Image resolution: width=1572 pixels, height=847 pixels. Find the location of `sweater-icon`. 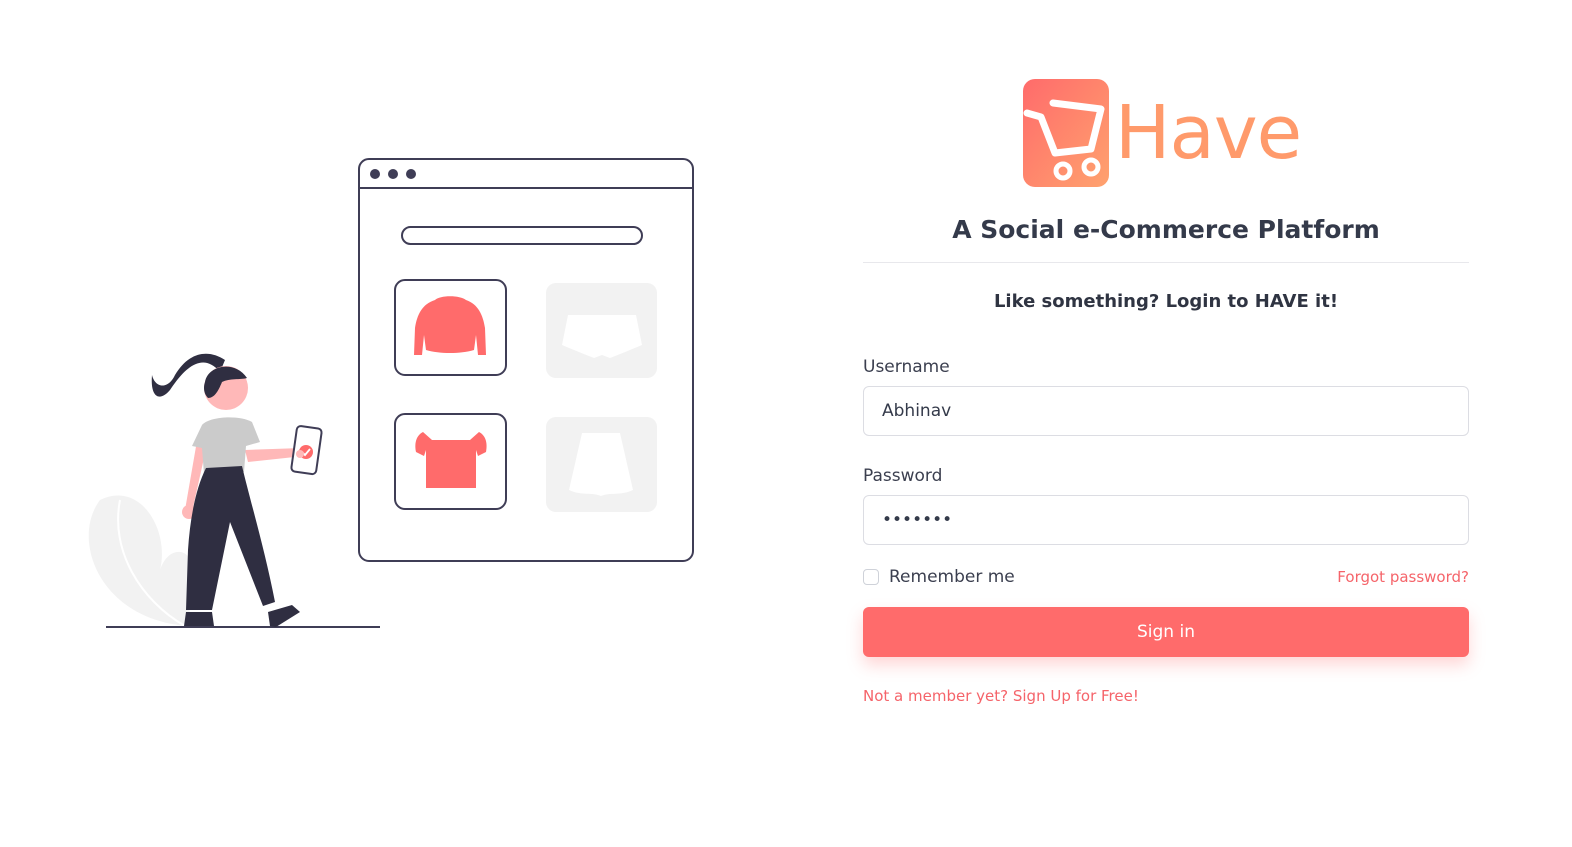

sweater-icon is located at coordinates (450, 327).